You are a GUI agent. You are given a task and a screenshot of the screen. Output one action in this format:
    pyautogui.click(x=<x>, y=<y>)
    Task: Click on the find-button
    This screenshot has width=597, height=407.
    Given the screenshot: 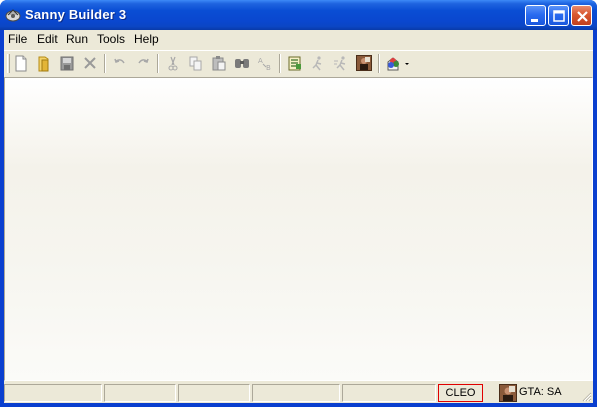 What is the action you would take?
    pyautogui.click(x=242, y=63)
    